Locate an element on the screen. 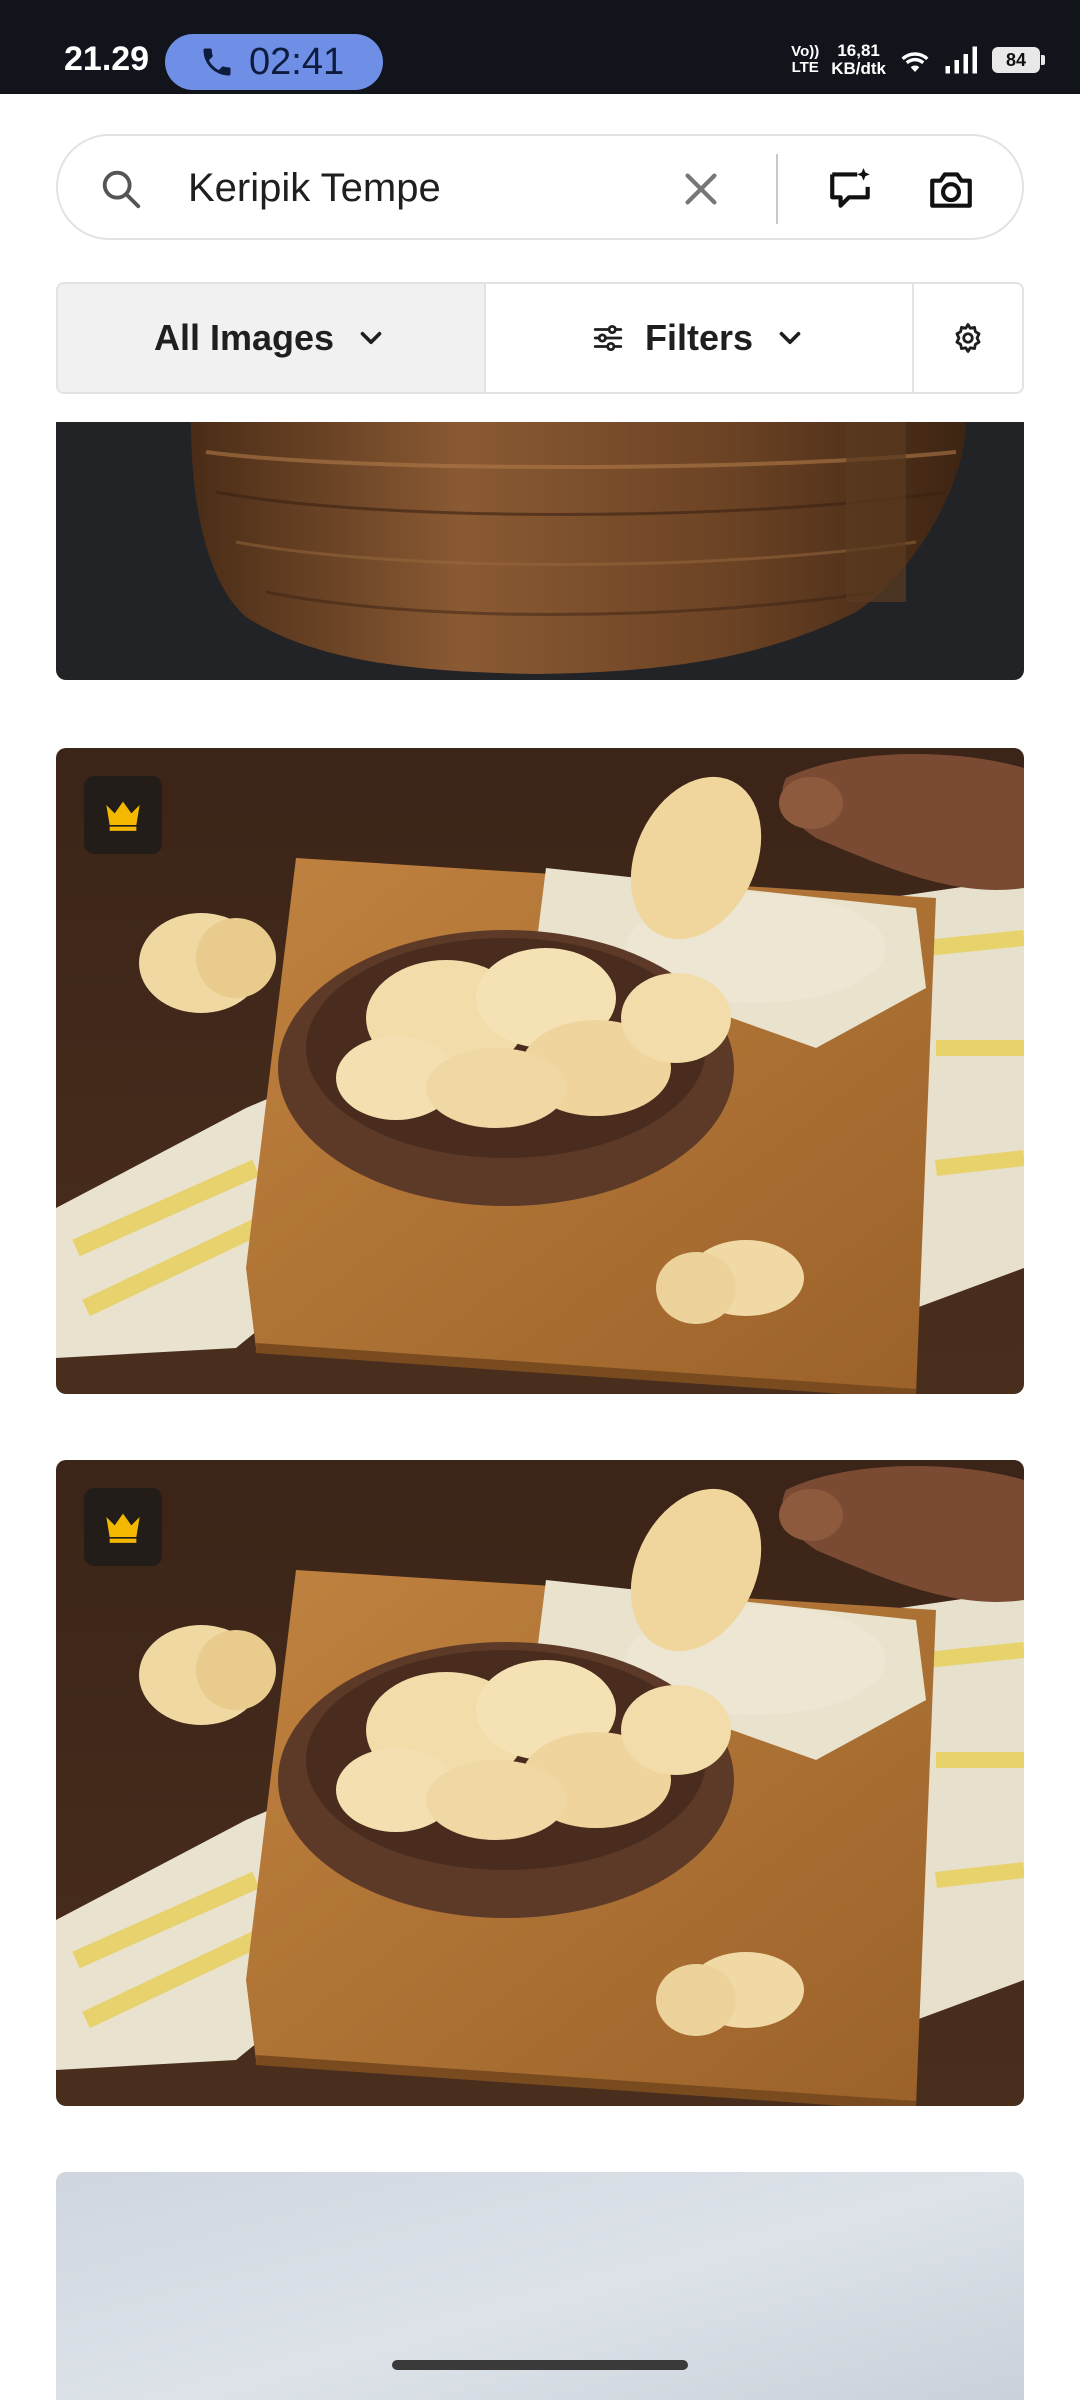 The width and height of the screenshot is (1080, 2400). volte-indicator: Vo)) LTE is located at coordinates (805, 59).